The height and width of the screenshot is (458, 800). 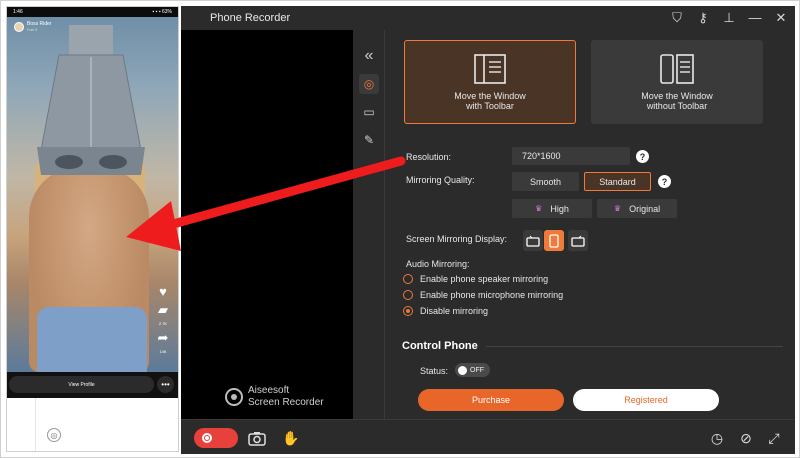 I want to click on resolution-help-icon: ?, so click(x=642, y=156).